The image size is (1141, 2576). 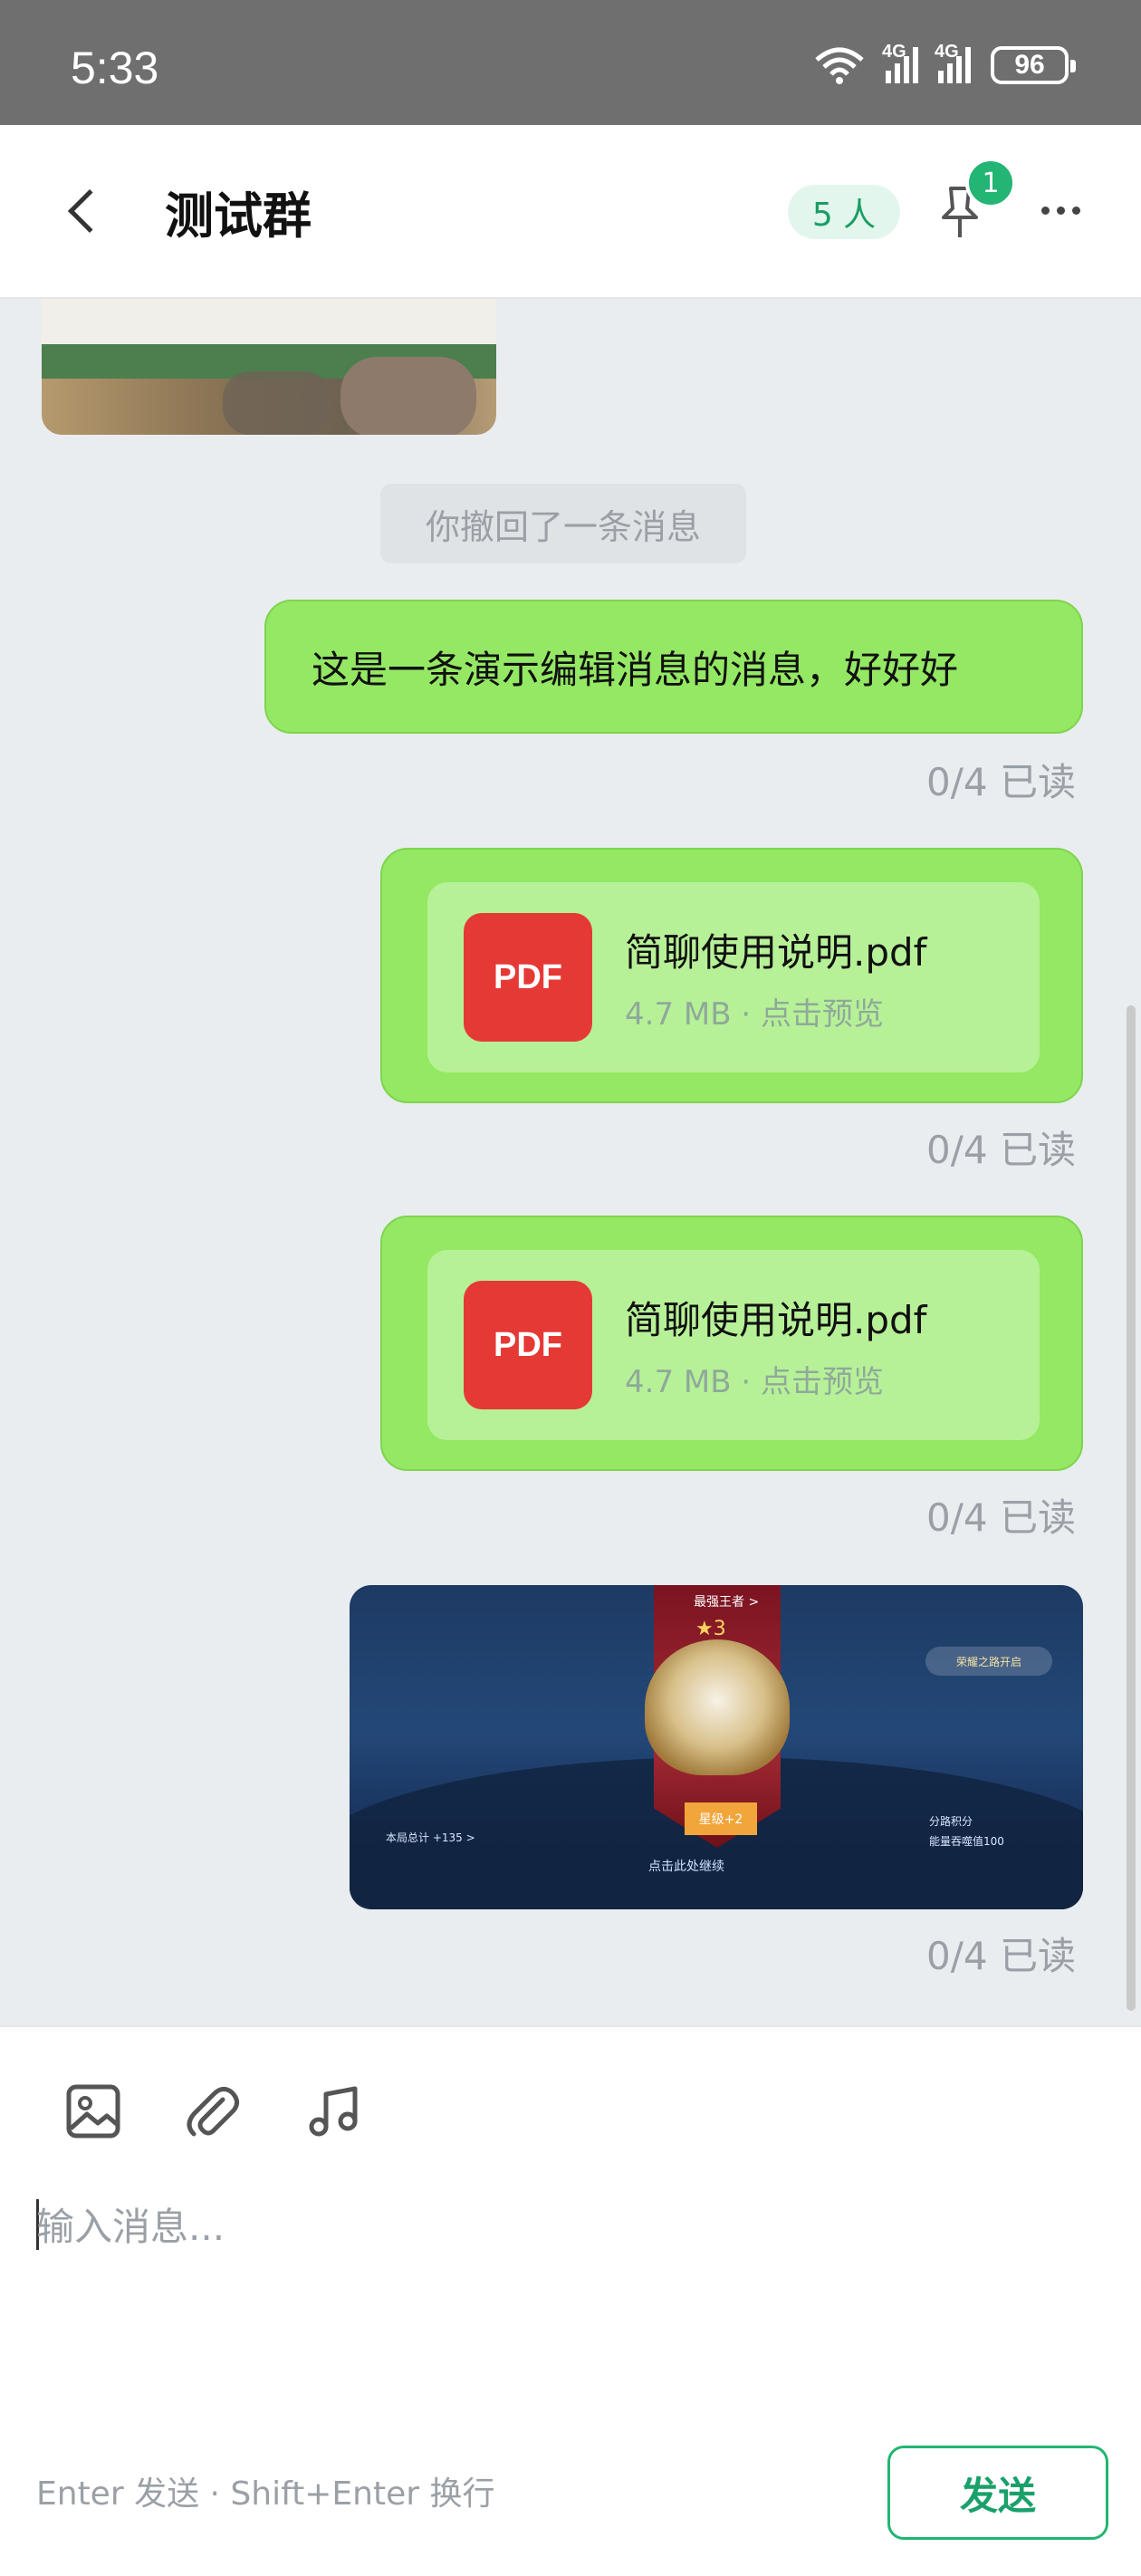 I want to click on back-button, so click(x=90, y=212).